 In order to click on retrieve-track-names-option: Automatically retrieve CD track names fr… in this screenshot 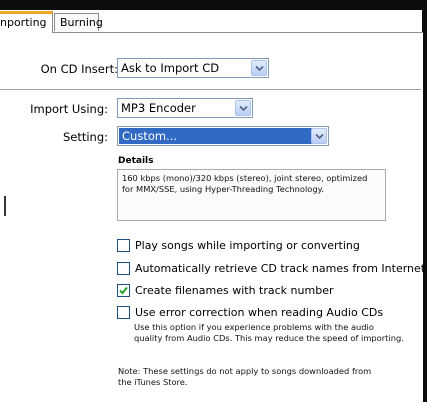, I will do `click(271, 268)`.